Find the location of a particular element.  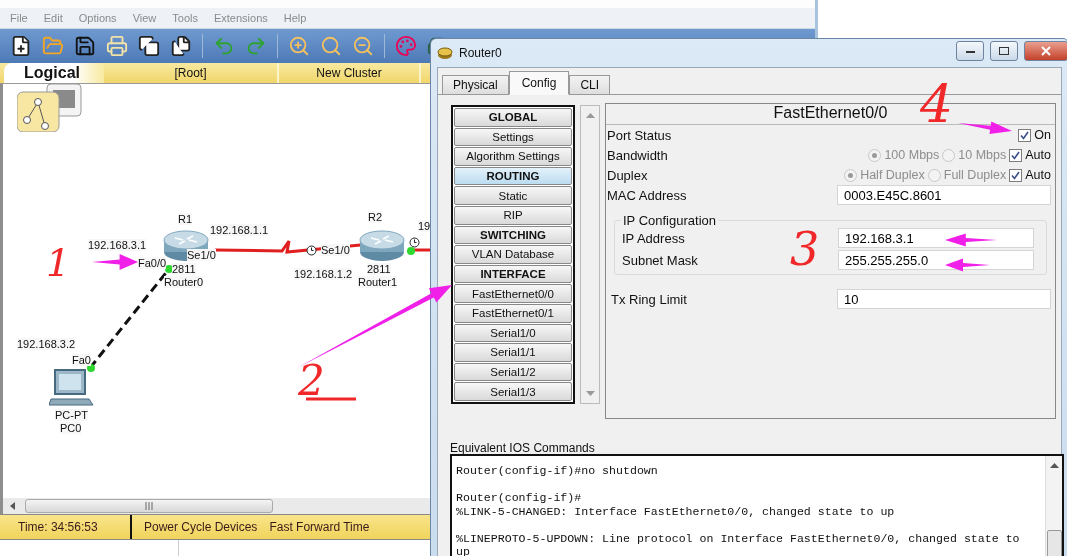

field-label: MAC Address is located at coordinates (647, 195).